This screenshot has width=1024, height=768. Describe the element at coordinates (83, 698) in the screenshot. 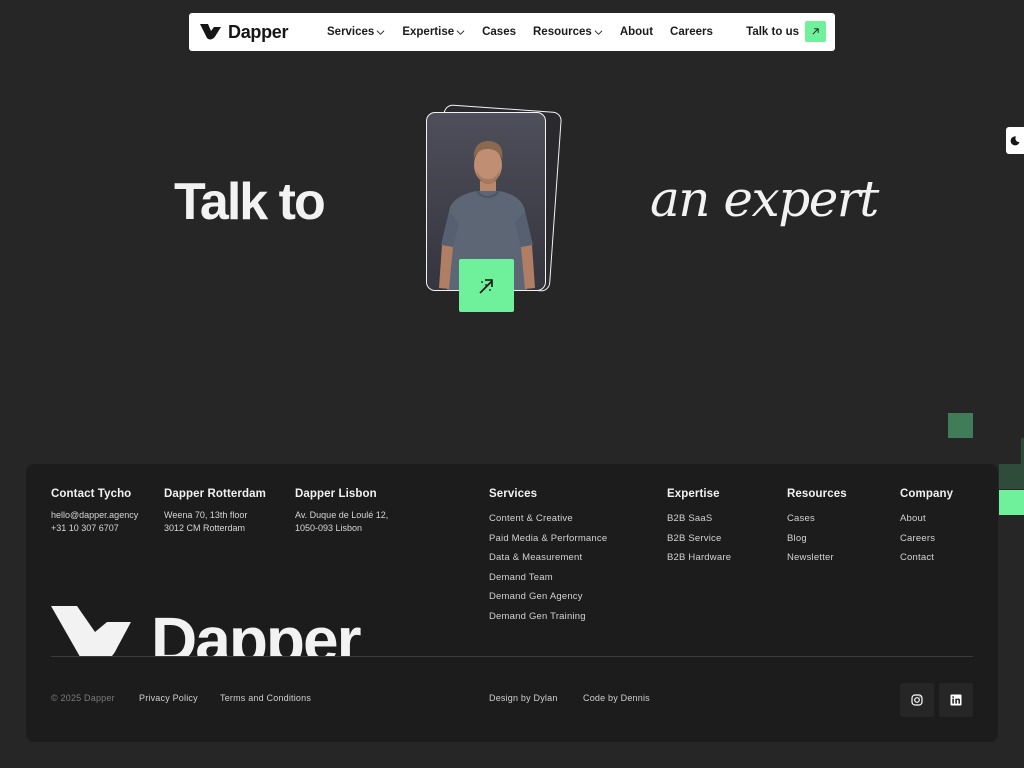

I see `copyright: © 2025 Dapper` at that location.